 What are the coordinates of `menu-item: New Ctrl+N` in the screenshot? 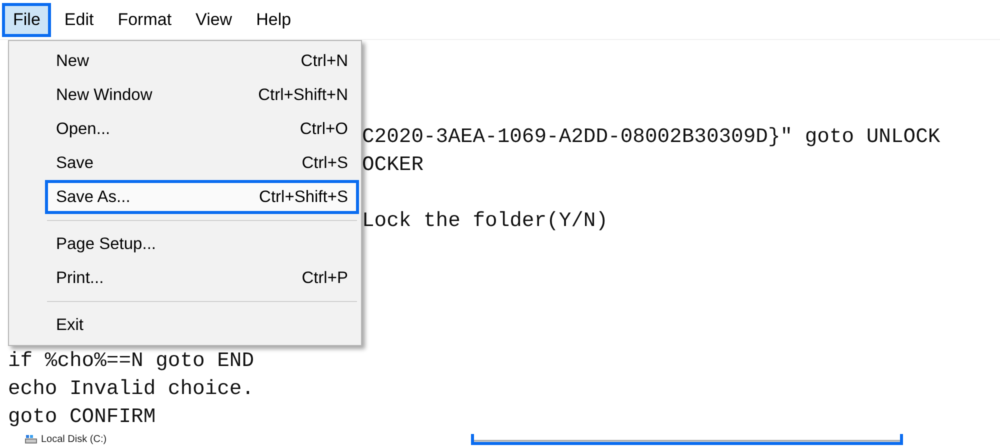 It's located at (202, 61).